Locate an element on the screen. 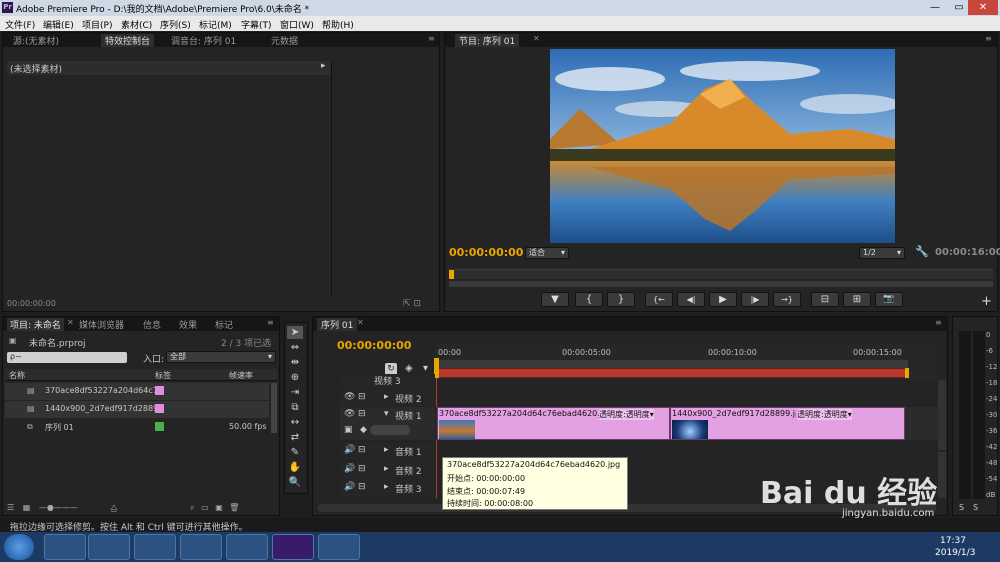  zoom-scrollbar is located at coordinates (721, 284).